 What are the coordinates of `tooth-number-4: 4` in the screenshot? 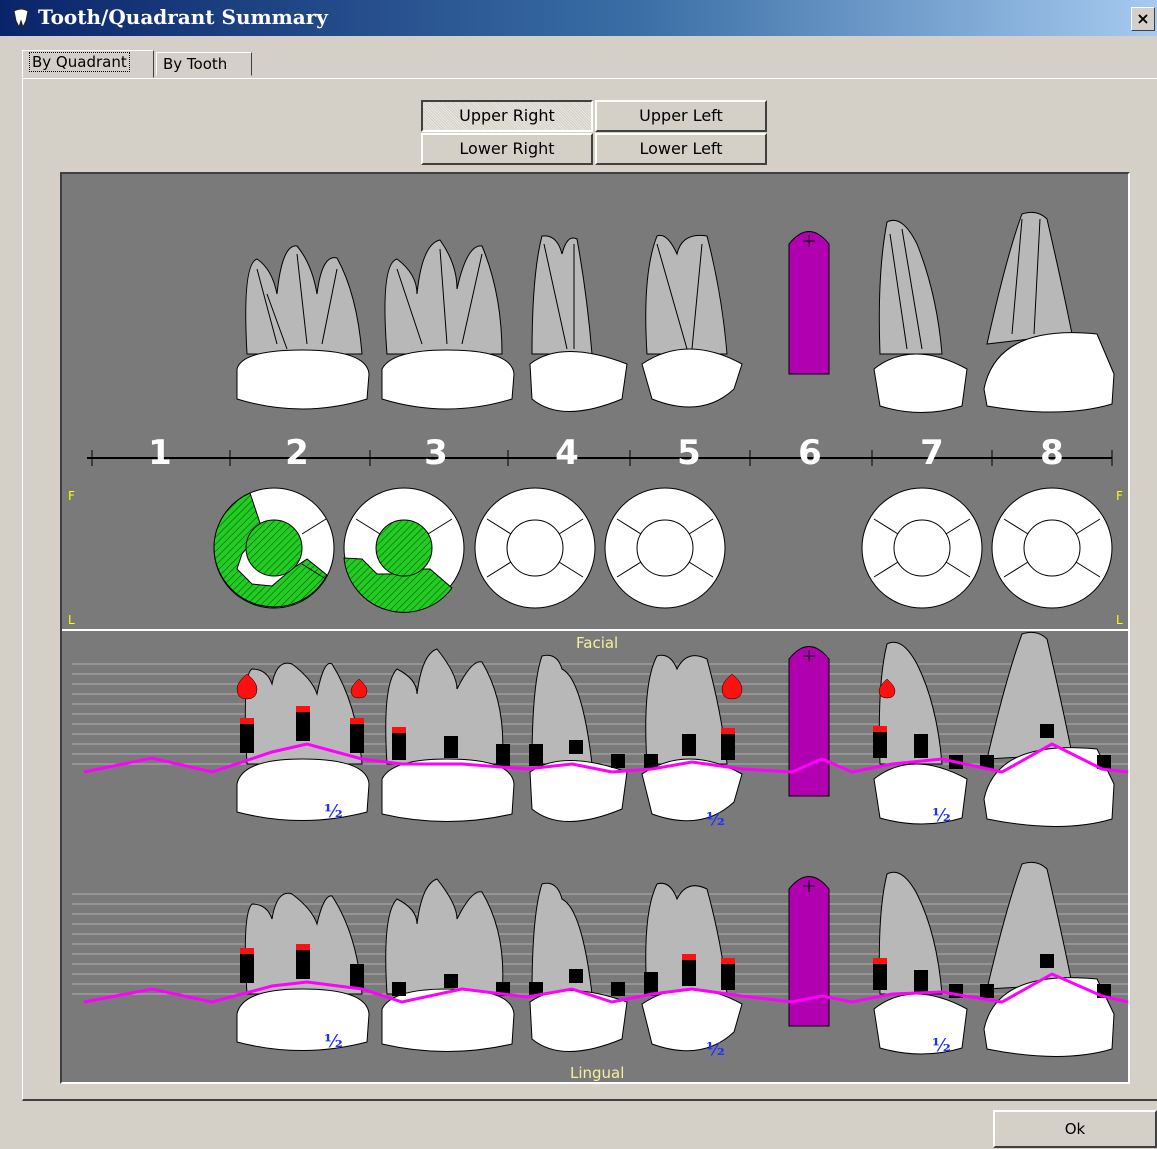 It's located at (567, 453).